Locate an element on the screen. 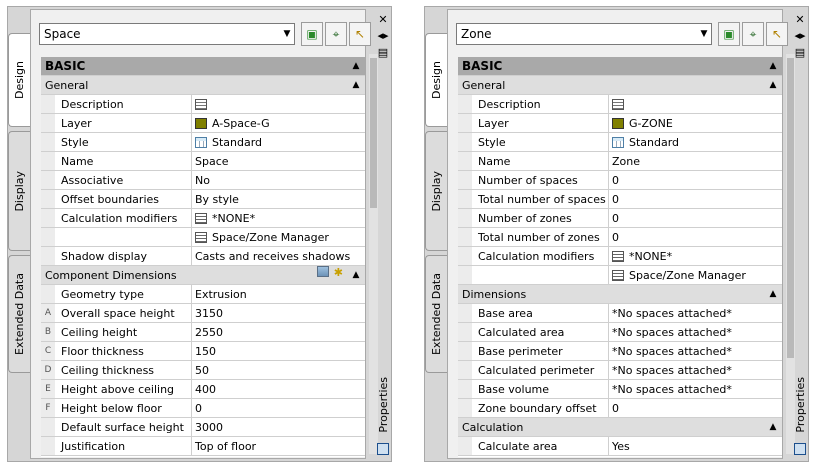 This screenshot has height=469, width=817. property-row: Justification Top of floor is located at coordinates (203, 446).